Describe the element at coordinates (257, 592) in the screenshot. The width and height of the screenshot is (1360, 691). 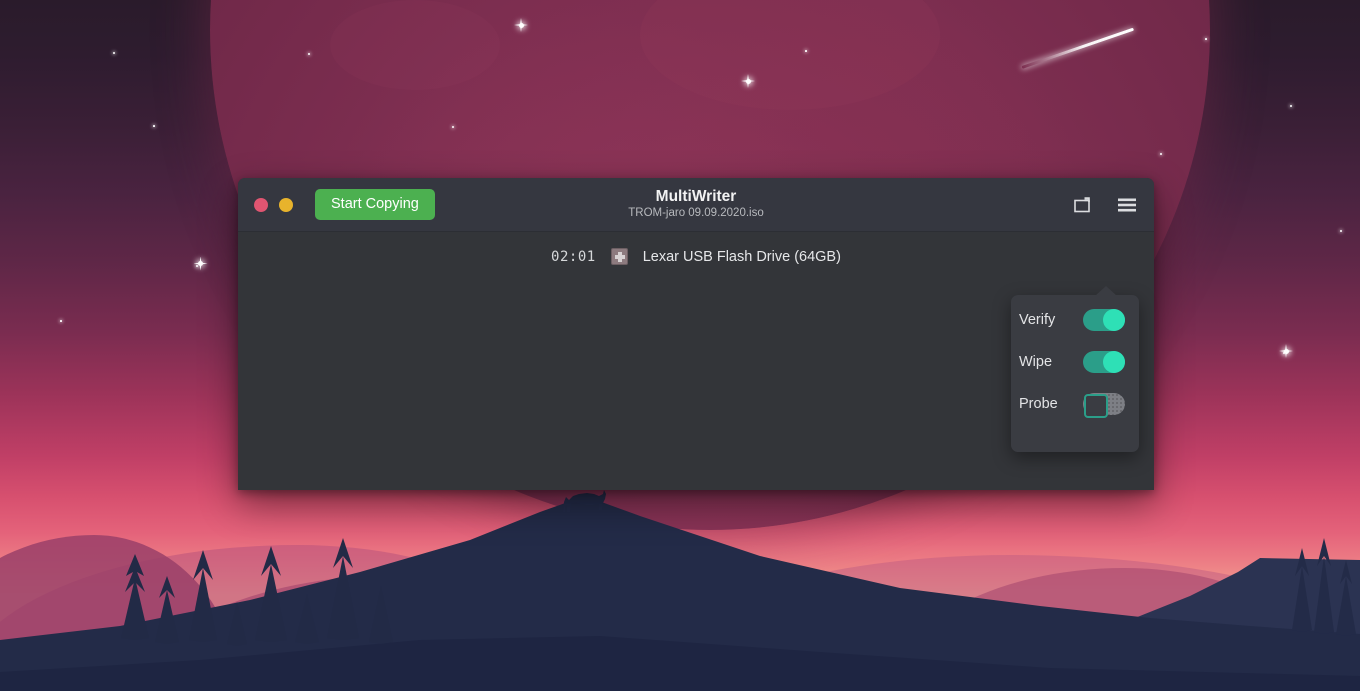
I see `wallpaper-pine-trees-left` at that location.